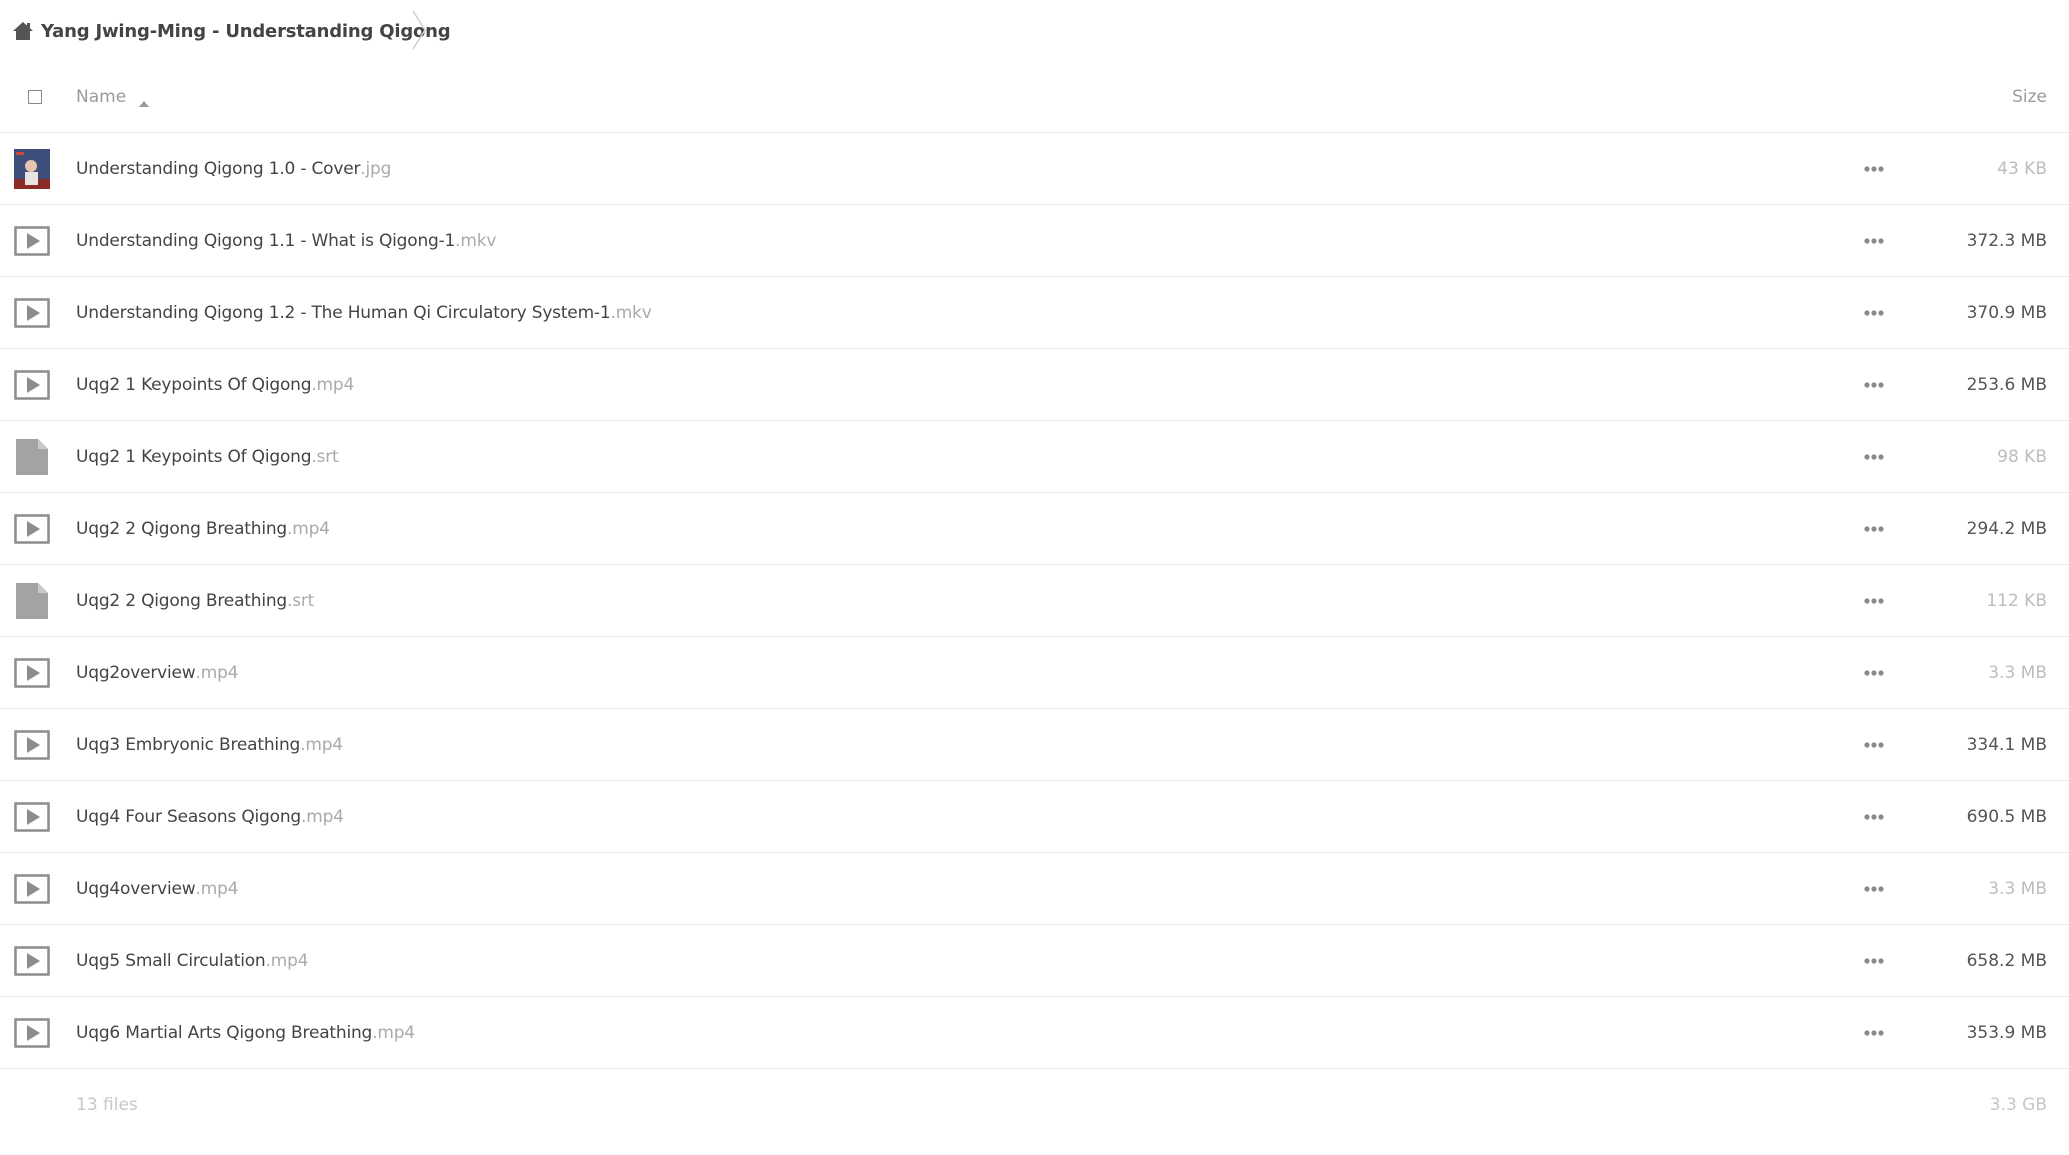 The width and height of the screenshot is (2069, 1155). What do you see at coordinates (1034, 601) in the screenshot?
I see `file-row: Uqg2 2 Qigong Breathing .srt 112 KB` at bounding box center [1034, 601].